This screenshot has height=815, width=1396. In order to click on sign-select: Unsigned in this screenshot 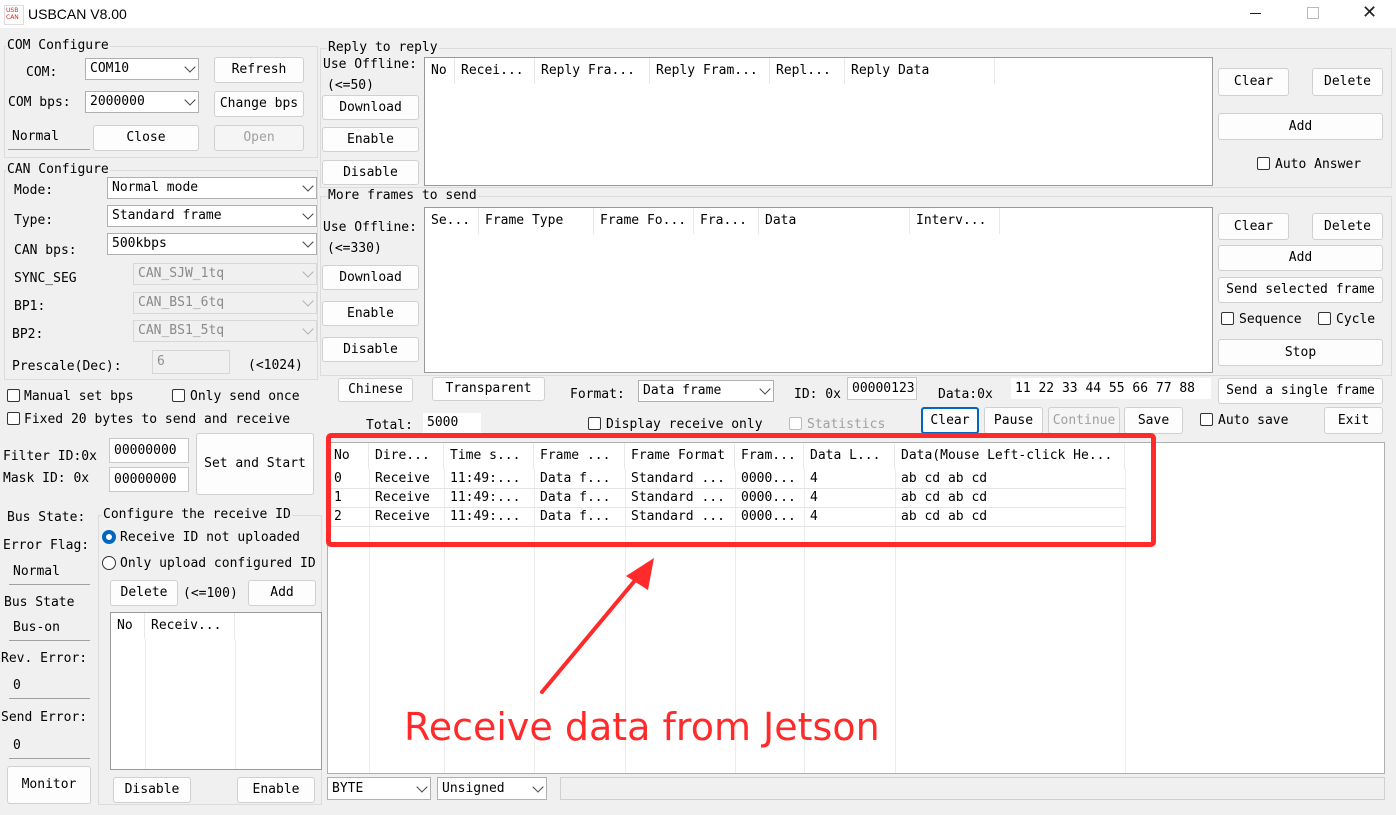, I will do `click(492, 788)`.